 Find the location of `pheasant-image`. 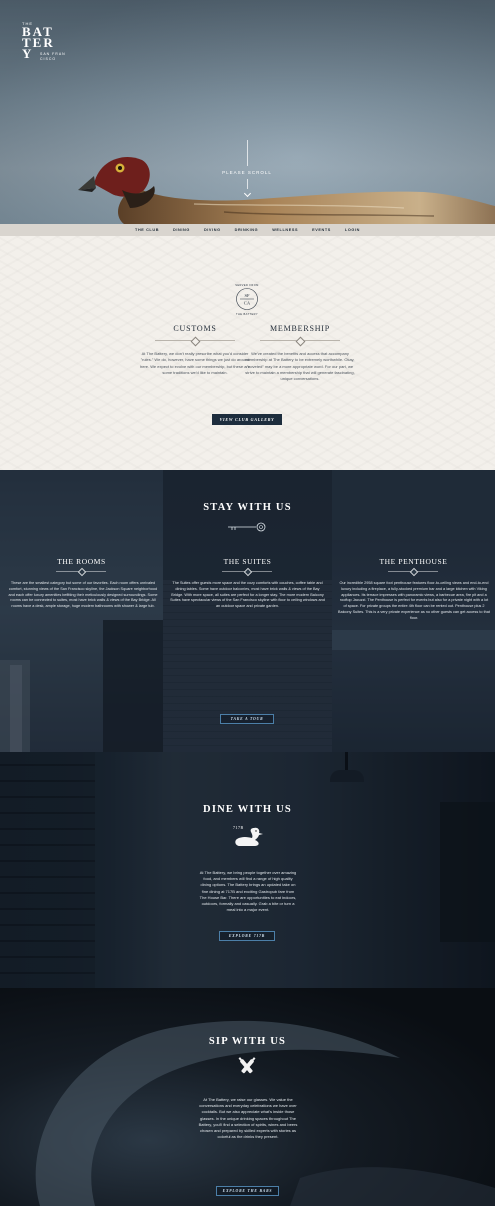

pheasant-image is located at coordinates (286, 190).